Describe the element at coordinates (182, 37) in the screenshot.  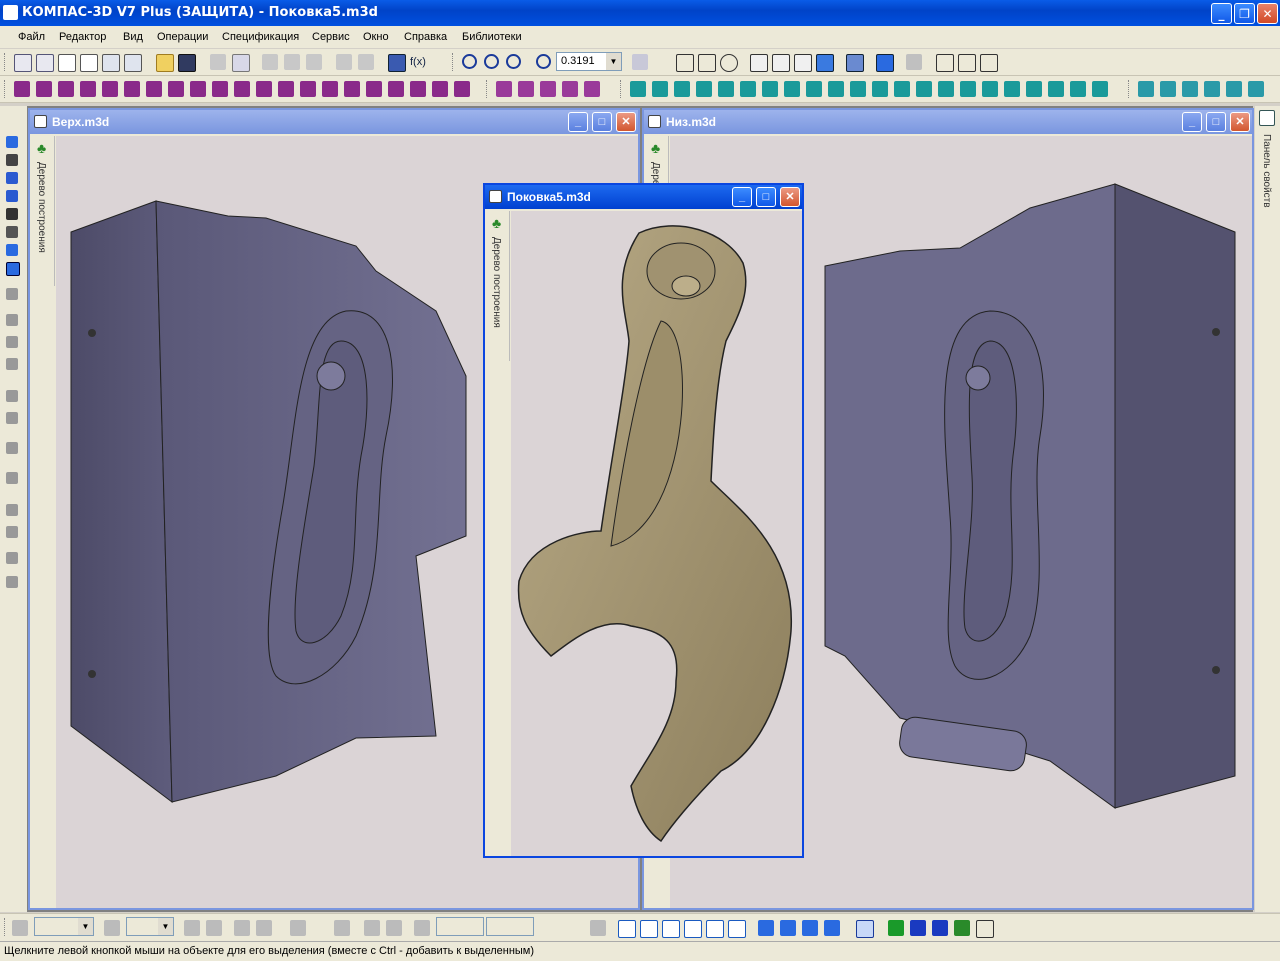
I see `menu-operations: Операции` at that location.